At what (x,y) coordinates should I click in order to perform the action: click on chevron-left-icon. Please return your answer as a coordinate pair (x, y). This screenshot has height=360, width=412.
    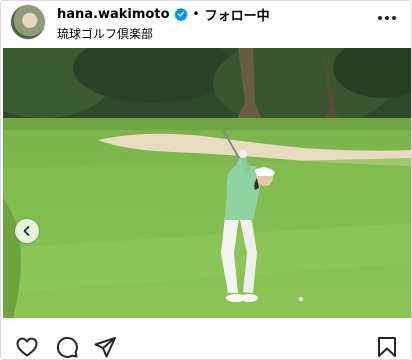
    Looking at the image, I should click on (26, 231).